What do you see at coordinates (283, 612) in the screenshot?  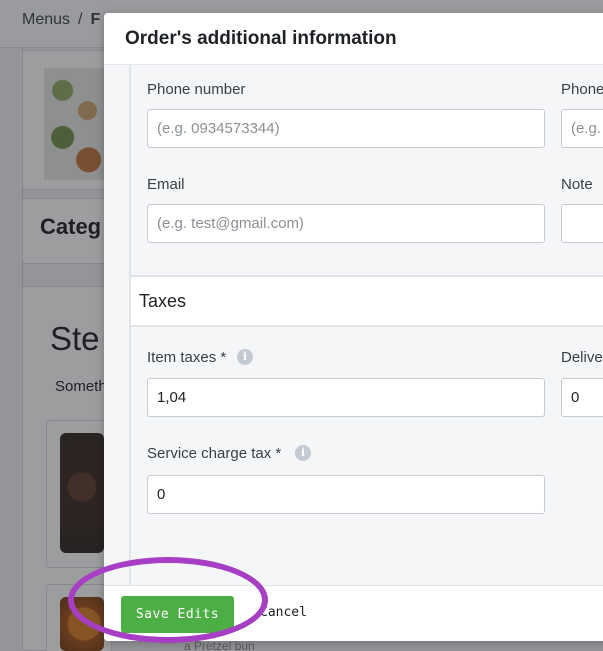 I see `cancel-button: Cancel` at bounding box center [283, 612].